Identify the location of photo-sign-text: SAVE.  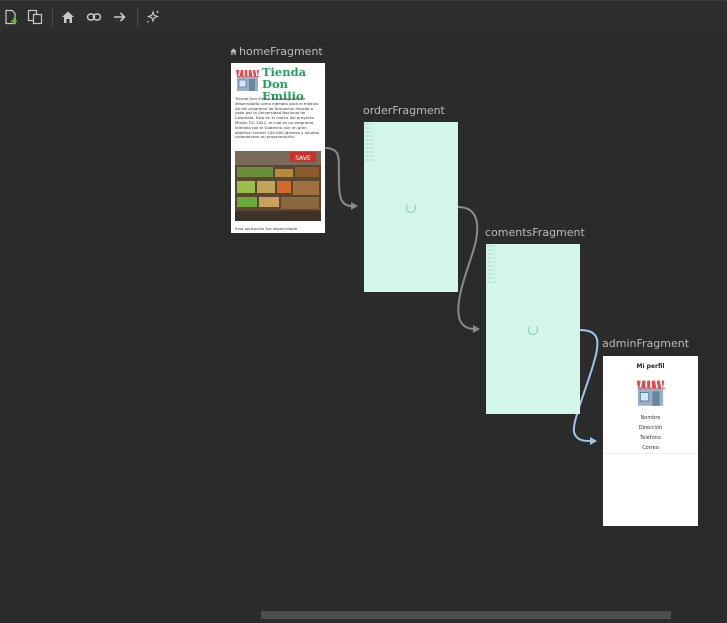
(303, 158).